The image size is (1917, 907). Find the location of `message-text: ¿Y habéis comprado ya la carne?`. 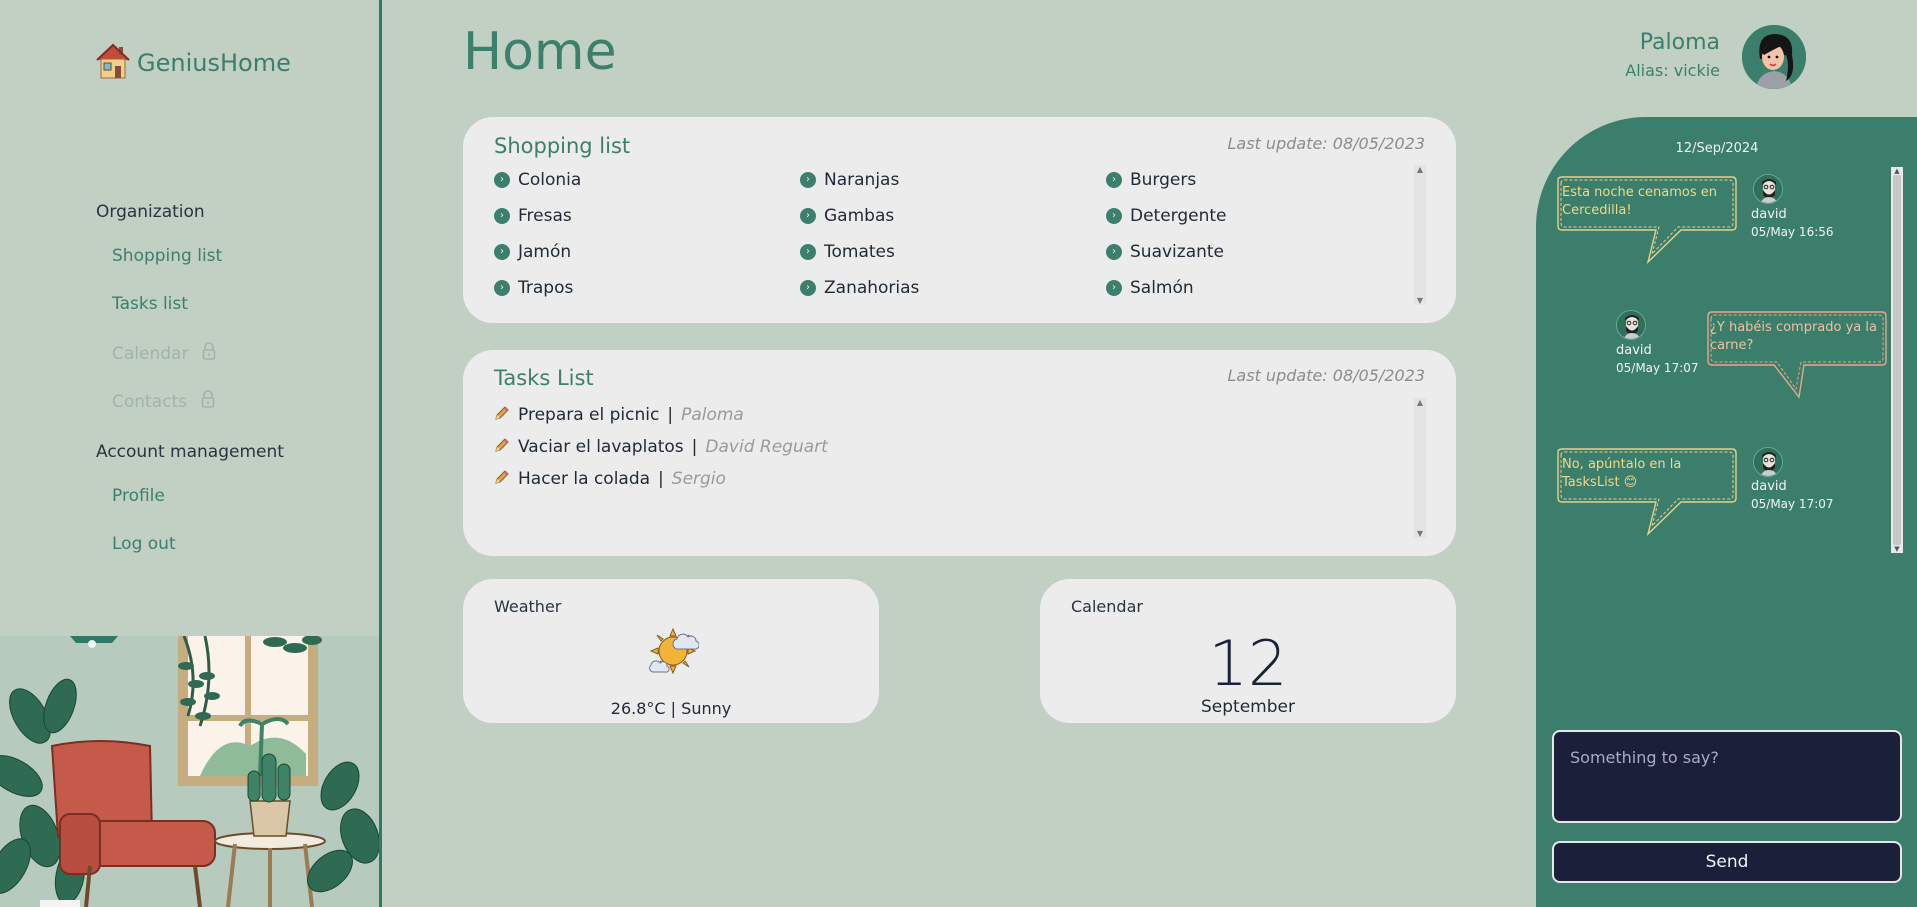

message-text: ¿Y habéis comprado ya la carne? is located at coordinates (1793, 336).